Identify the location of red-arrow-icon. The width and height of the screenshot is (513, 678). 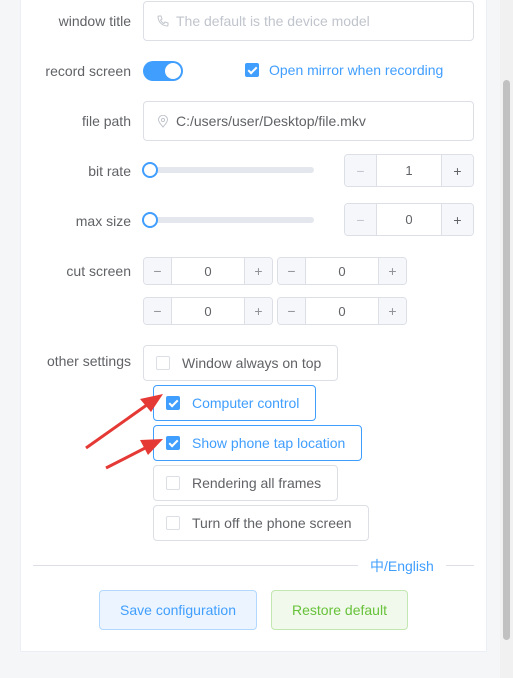
(134, 454).